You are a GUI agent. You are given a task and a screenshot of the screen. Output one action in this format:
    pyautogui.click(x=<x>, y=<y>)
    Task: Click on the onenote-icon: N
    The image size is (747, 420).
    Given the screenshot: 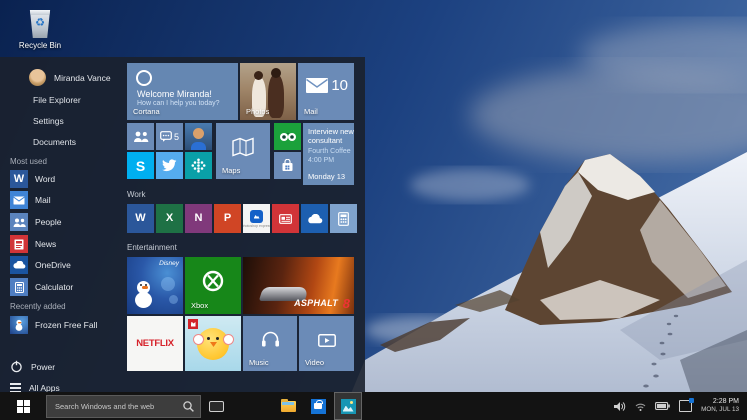 What is the action you would take?
    pyautogui.click(x=198, y=218)
    